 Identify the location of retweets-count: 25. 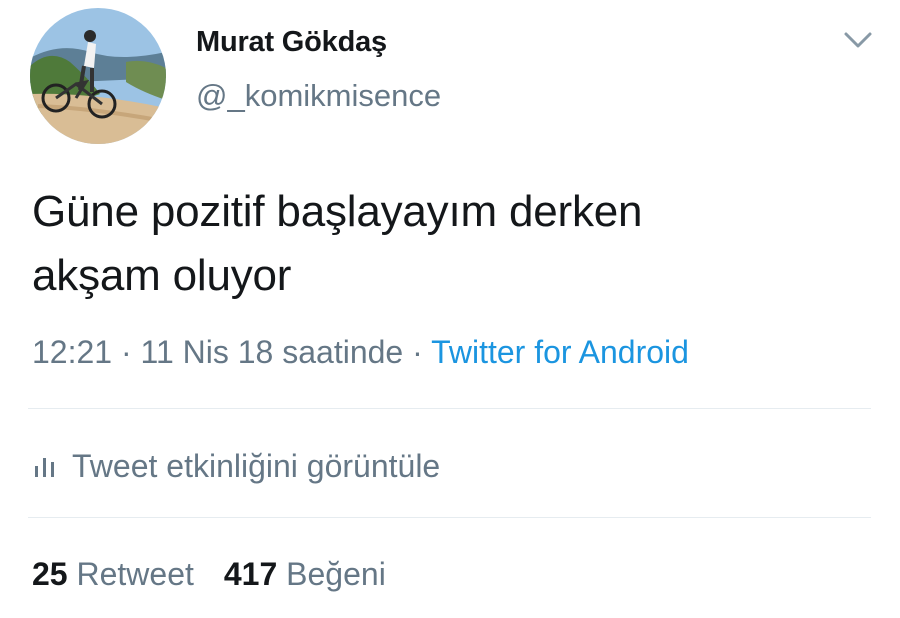
(50, 574).